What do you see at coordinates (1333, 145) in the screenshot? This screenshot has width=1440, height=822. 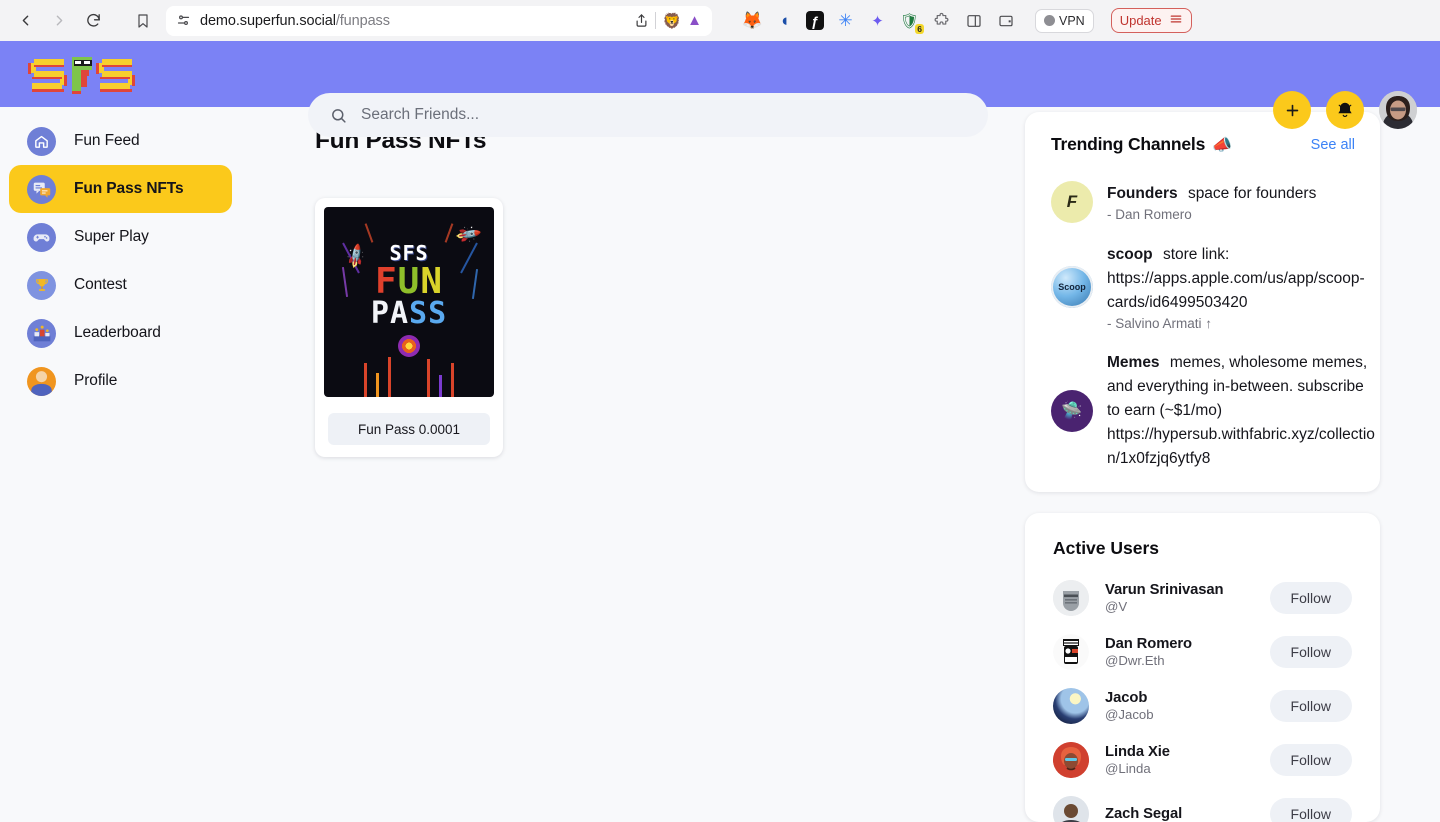 I see `see-all-link: See all` at bounding box center [1333, 145].